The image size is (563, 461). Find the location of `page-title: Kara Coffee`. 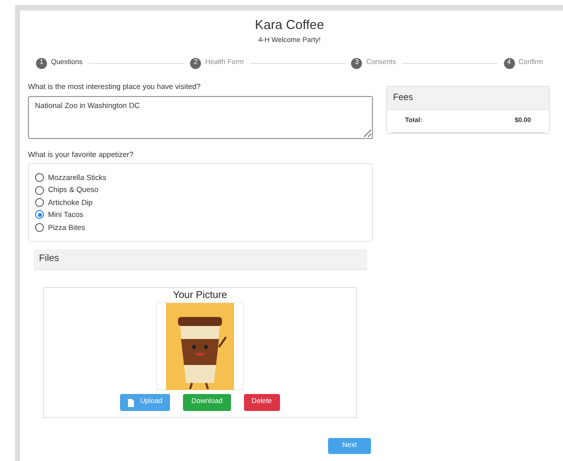

page-title: Kara Coffee is located at coordinates (290, 25).